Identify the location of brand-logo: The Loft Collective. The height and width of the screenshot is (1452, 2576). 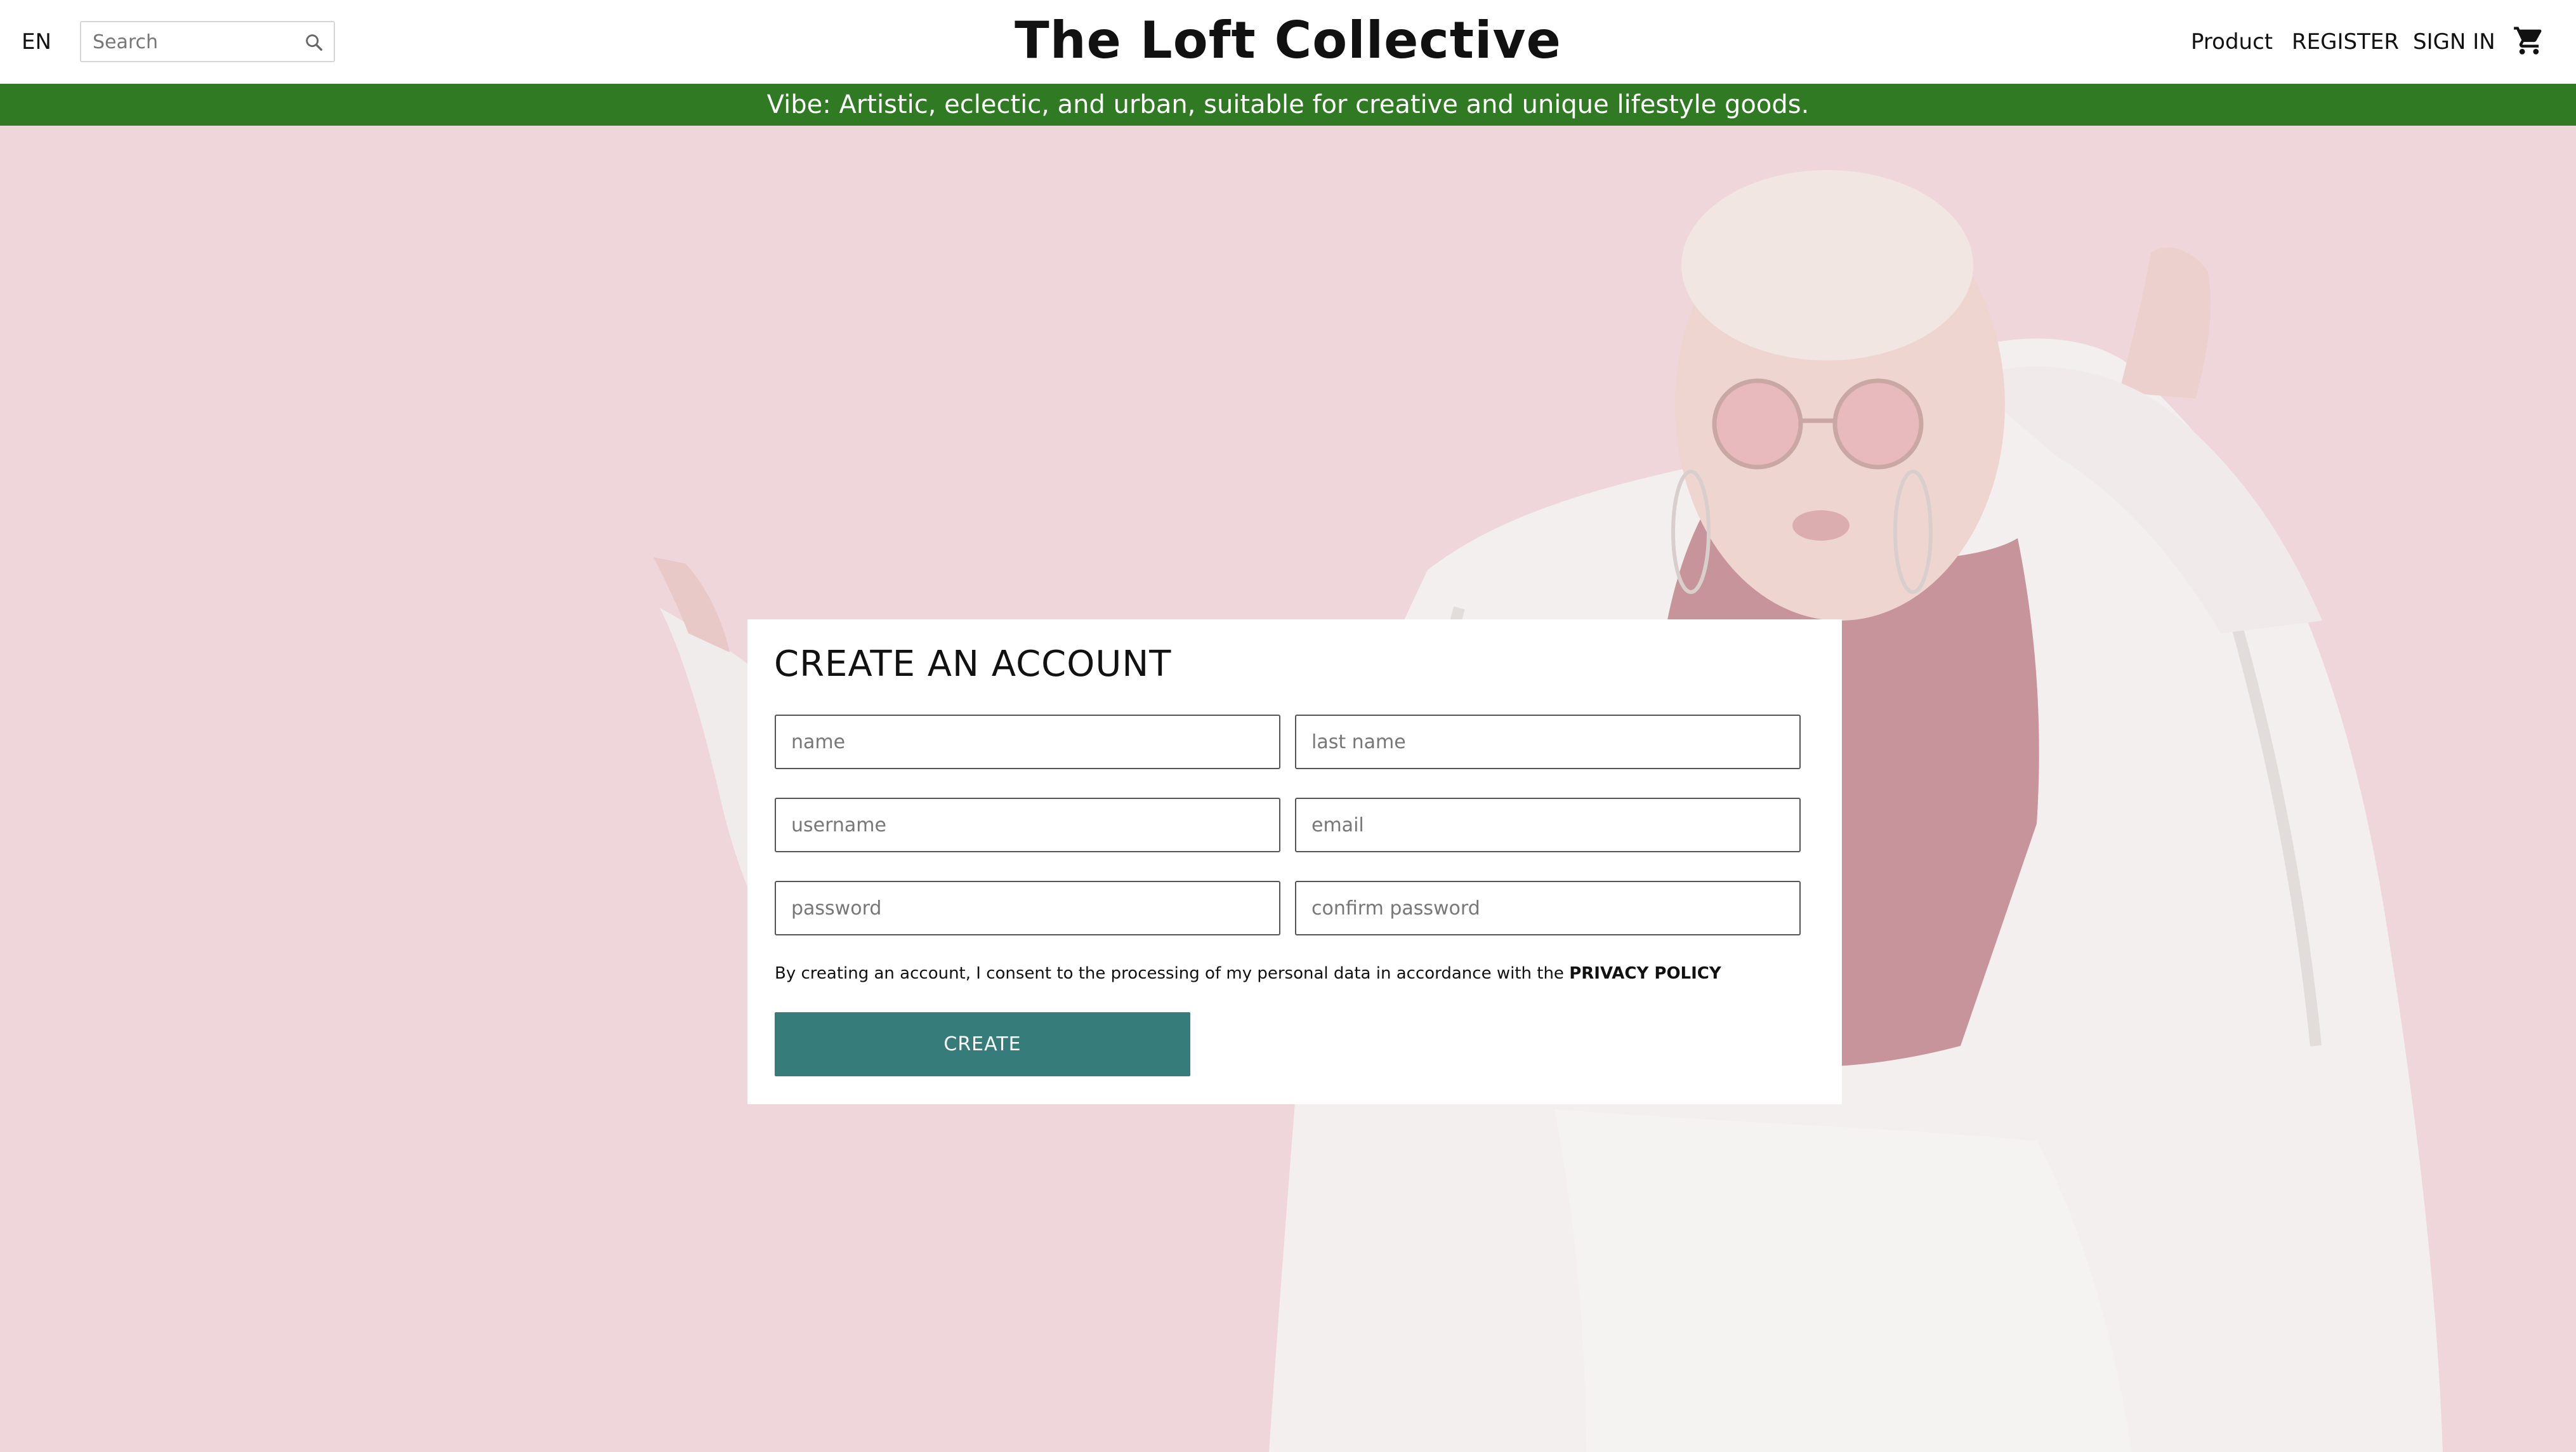
(1288, 40).